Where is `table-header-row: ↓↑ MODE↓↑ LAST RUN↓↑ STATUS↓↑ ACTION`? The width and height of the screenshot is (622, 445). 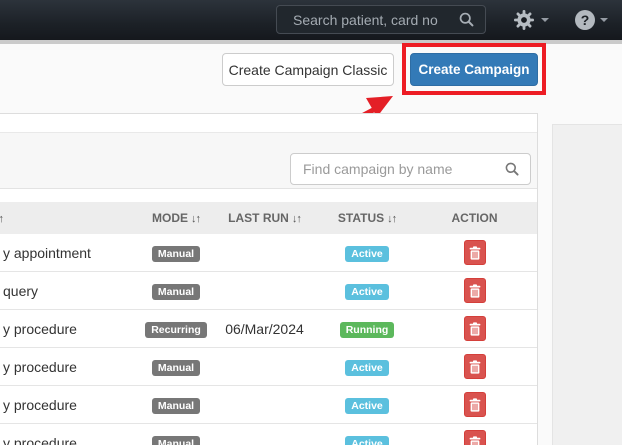
table-header-row: ↓↑ MODE↓↑ LAST RUN↓↑ STATUS↓↑ ACTION is located at coordinates (268, 218).